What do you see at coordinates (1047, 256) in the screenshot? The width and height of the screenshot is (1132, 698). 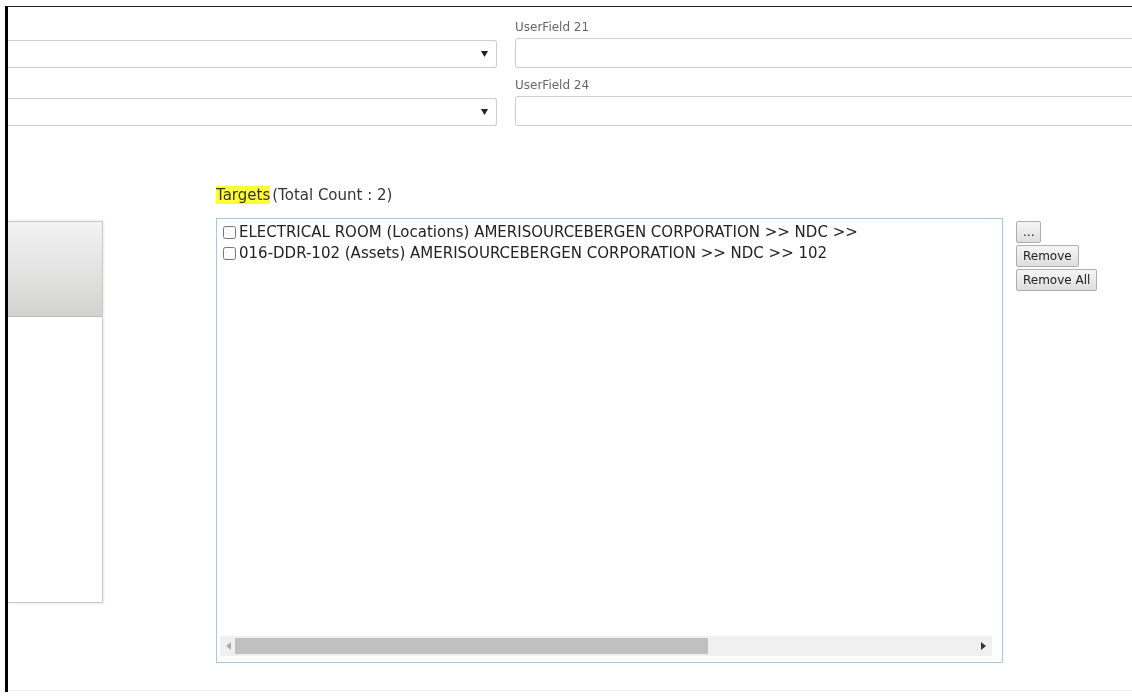 I see `list-button: Remove` at bounding box center [1047, 256].